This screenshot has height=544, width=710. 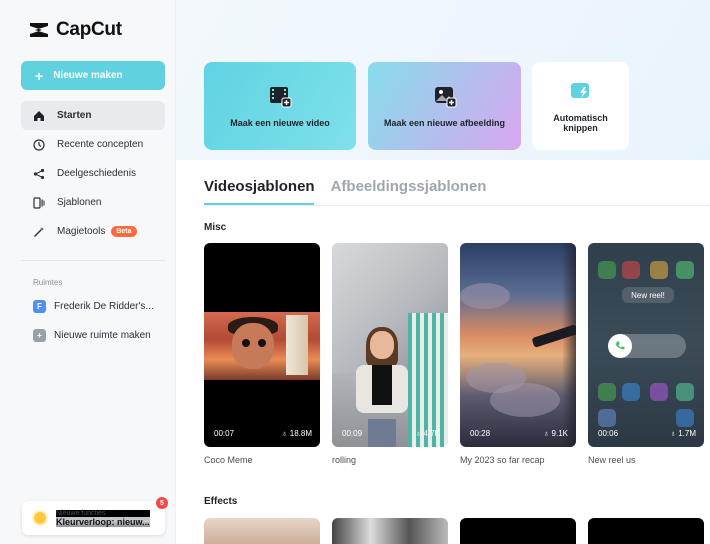 I want to click on window-frame, so click(x=569, y=345).